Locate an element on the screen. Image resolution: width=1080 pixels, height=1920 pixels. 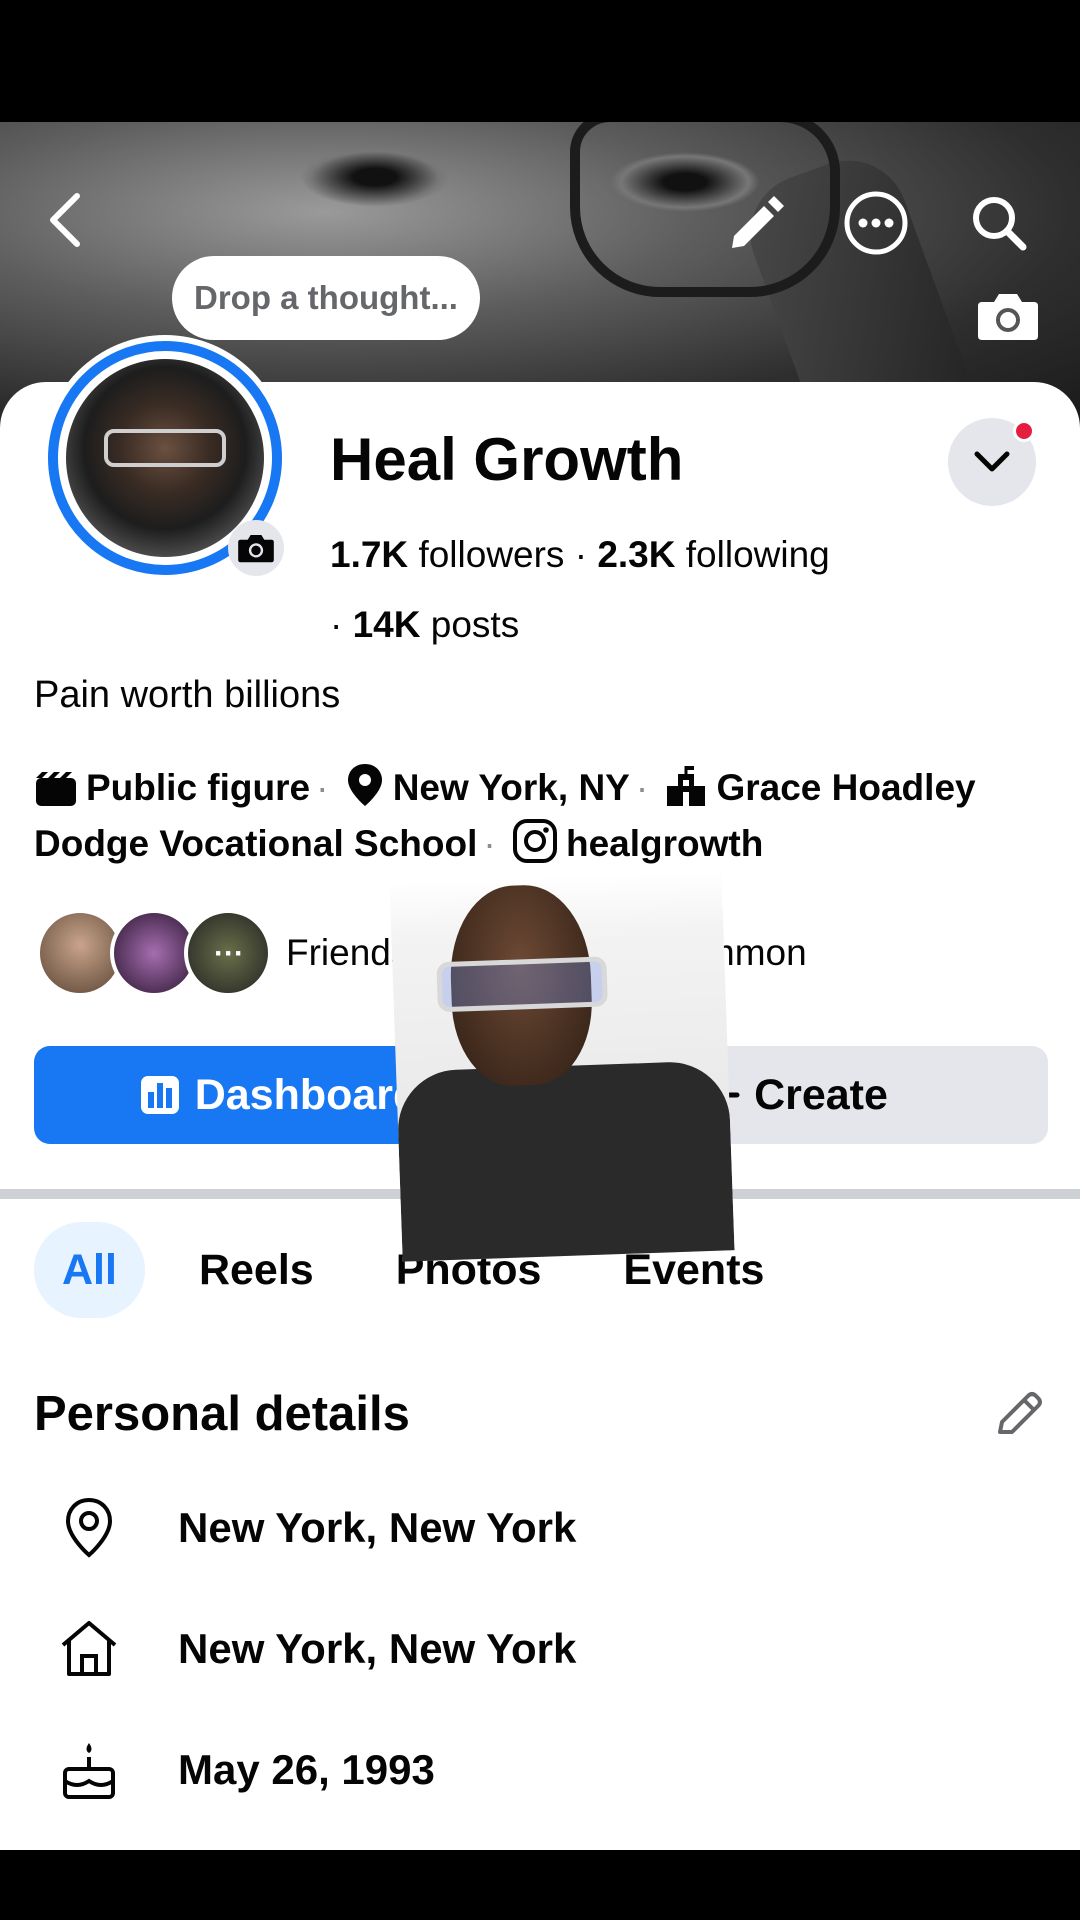
edit-cover-button is located at coordinates (1008, 316).